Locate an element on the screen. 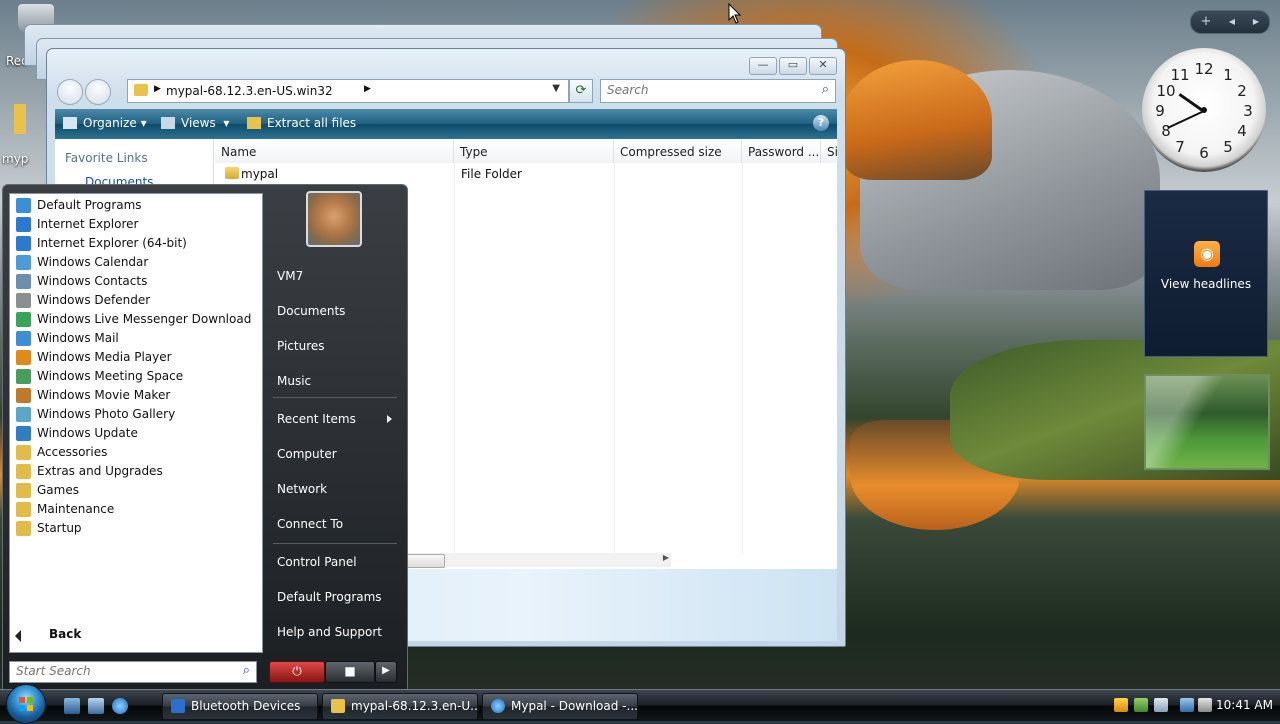 This screenshot has width=1280, height=724. table-row: mypal File Folder is located at coordinates (515, 174).